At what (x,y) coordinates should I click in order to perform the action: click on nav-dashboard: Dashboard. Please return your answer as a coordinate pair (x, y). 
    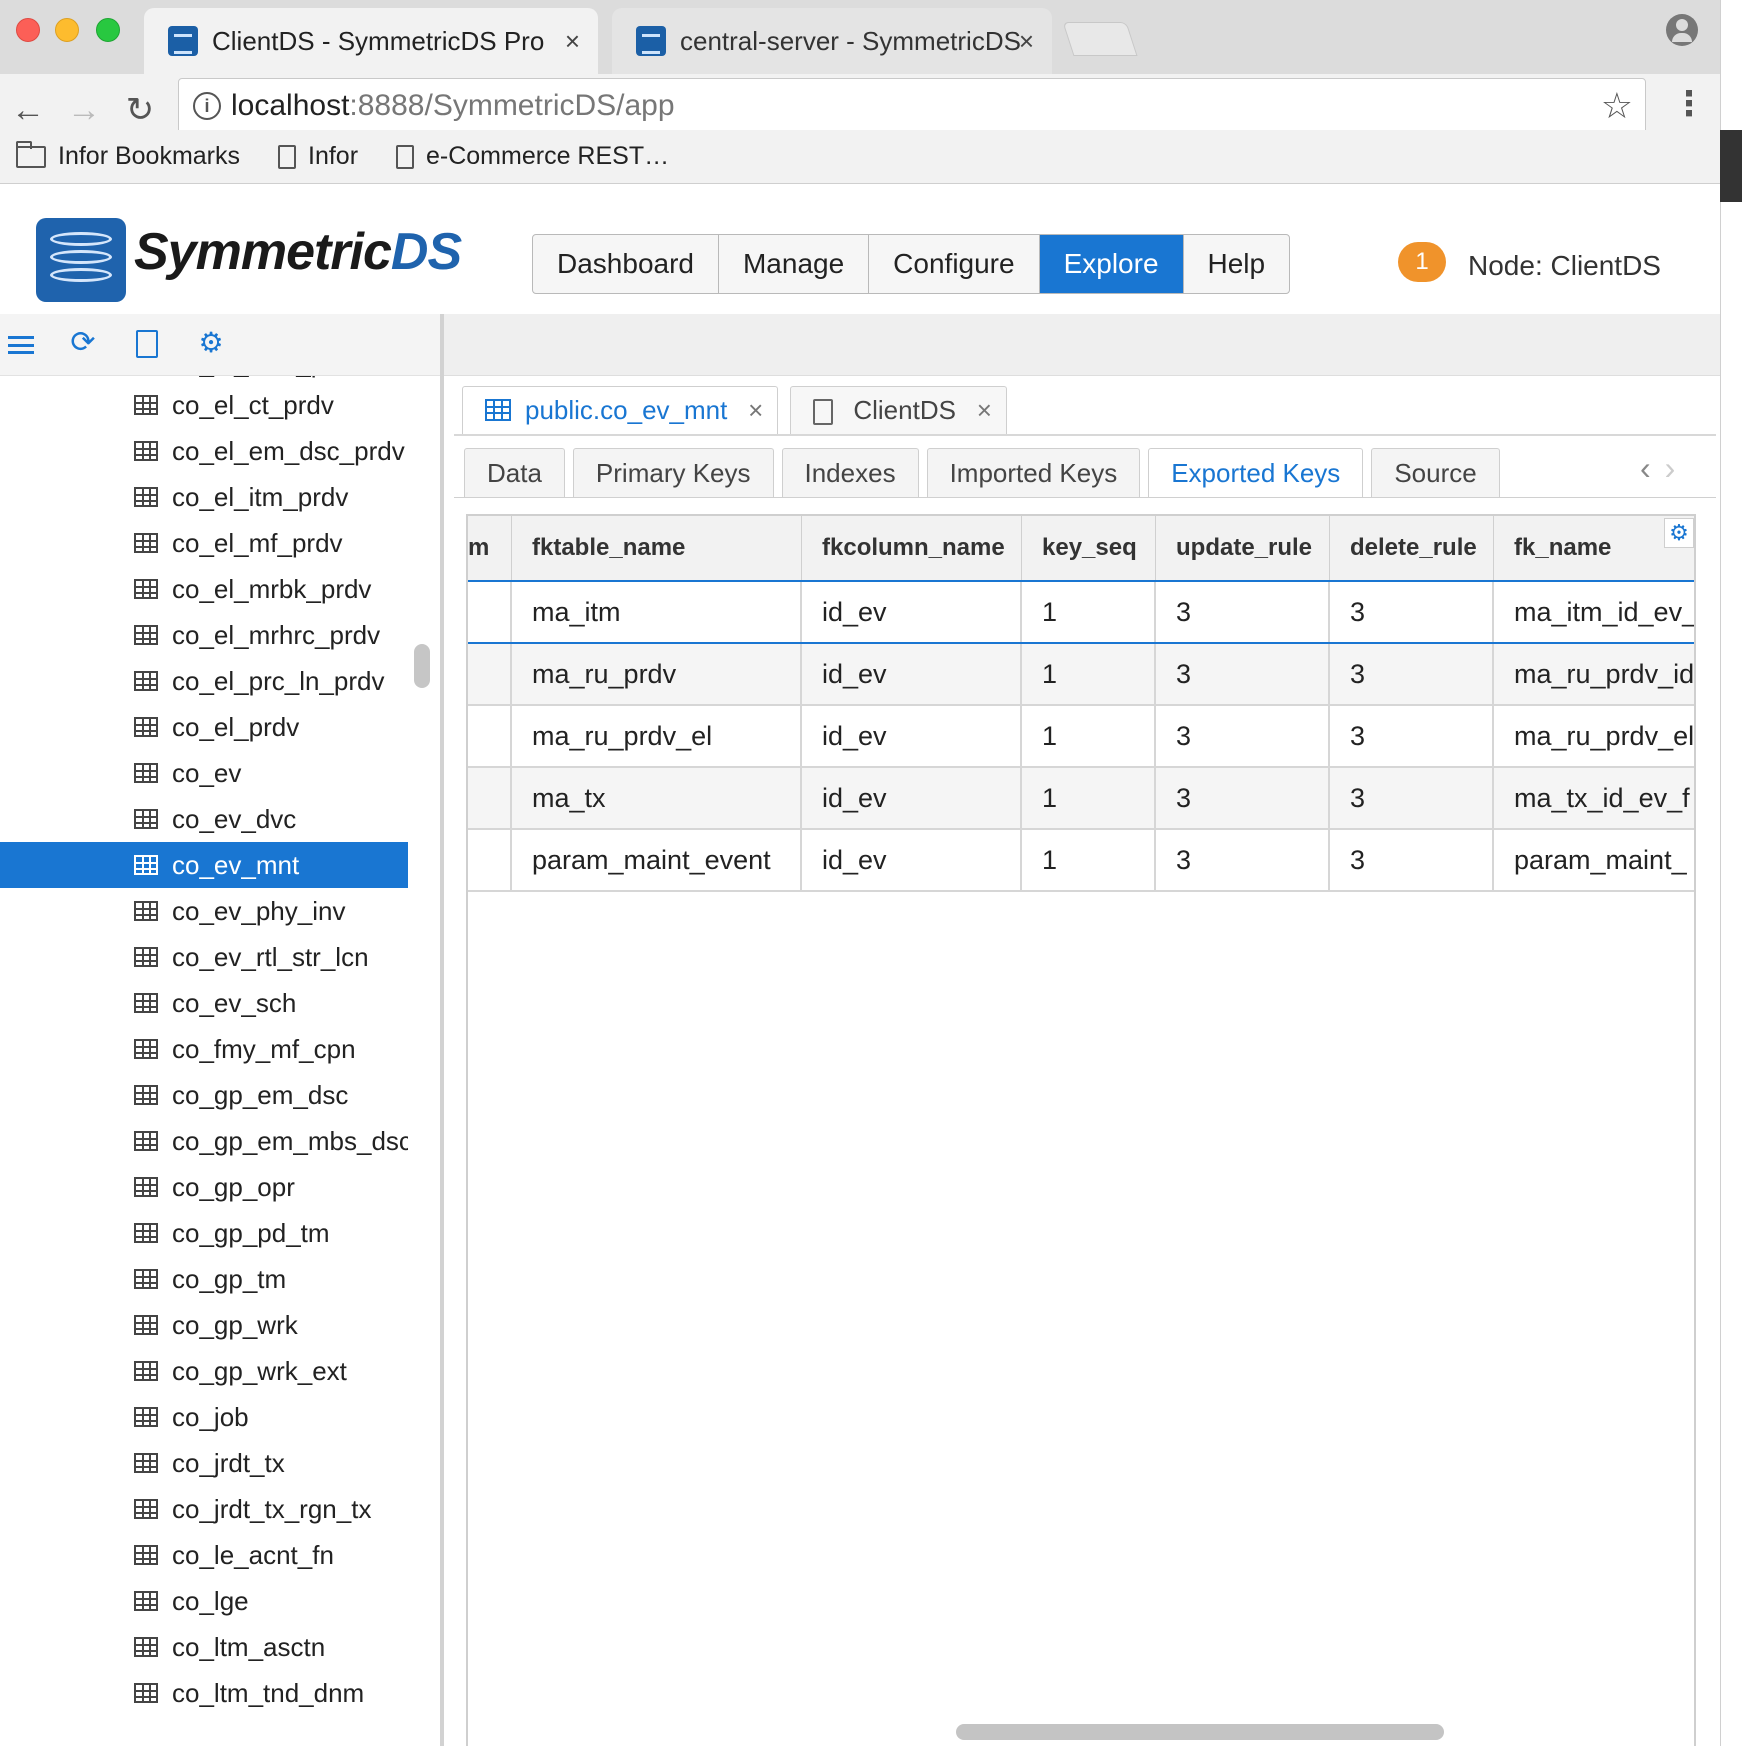
    Looking at the image, I should click on (626, 264).